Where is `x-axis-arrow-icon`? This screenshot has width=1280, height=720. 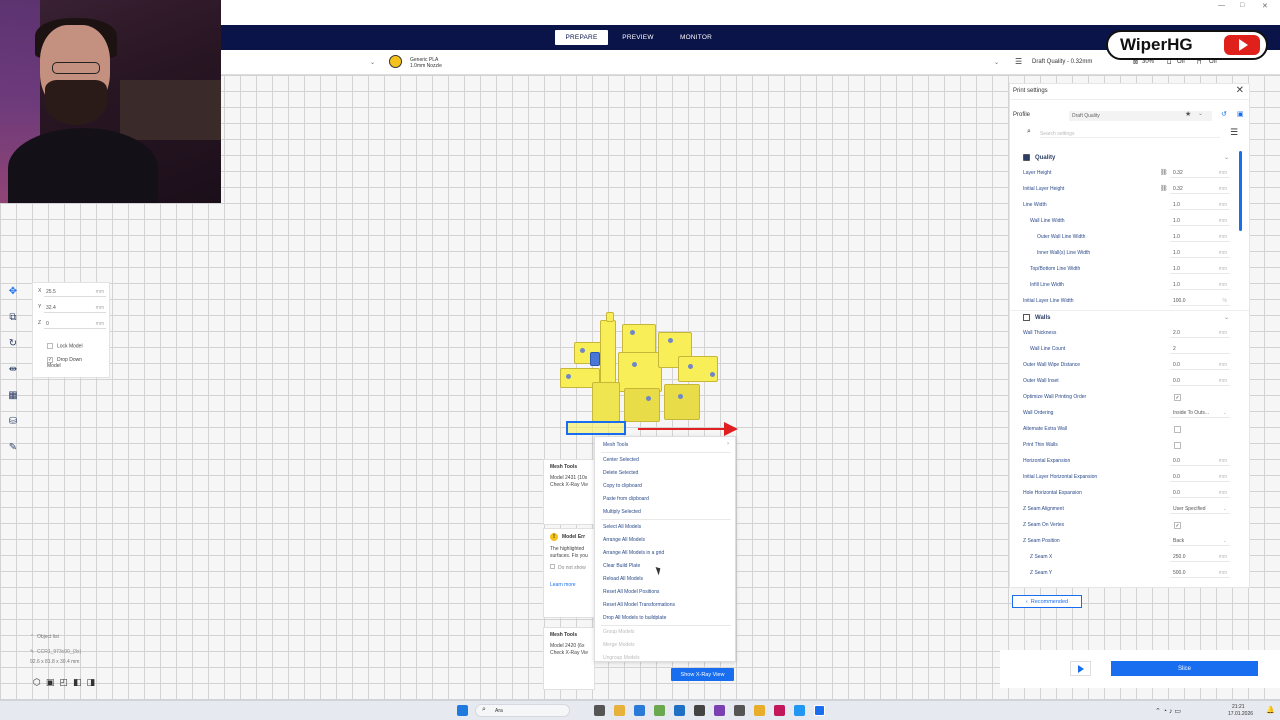 x-axis-arrow-icon is located at coordinates (731, 429).